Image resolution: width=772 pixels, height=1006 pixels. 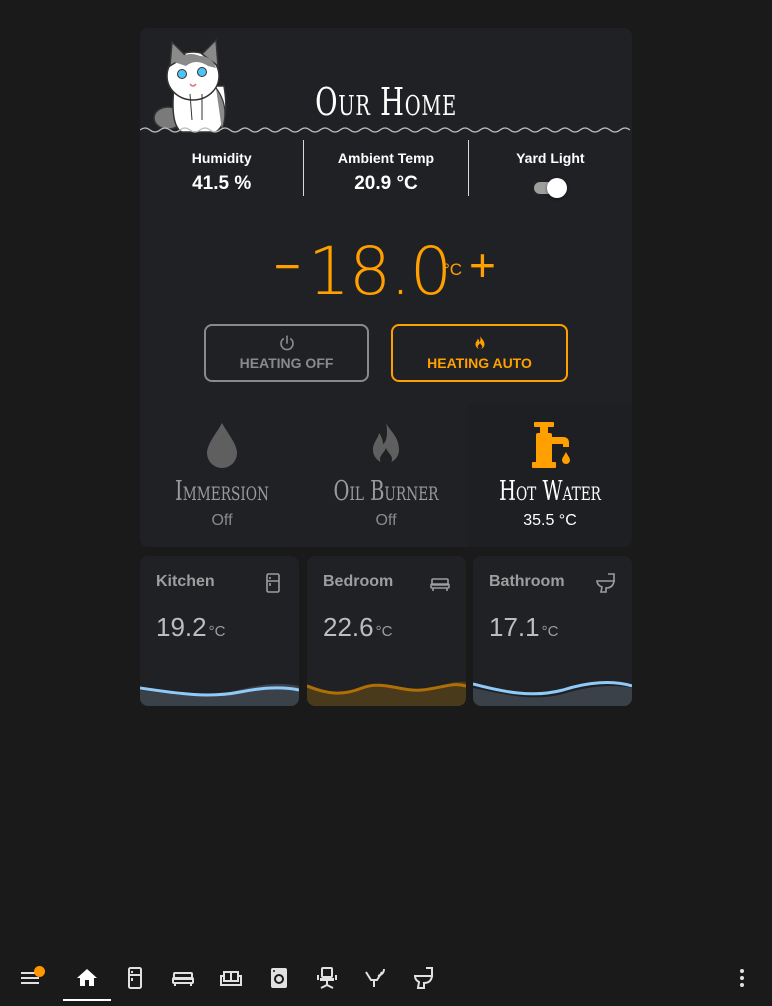 I want to click on device-state: 35.5 °C, so click(x=550, y=520).